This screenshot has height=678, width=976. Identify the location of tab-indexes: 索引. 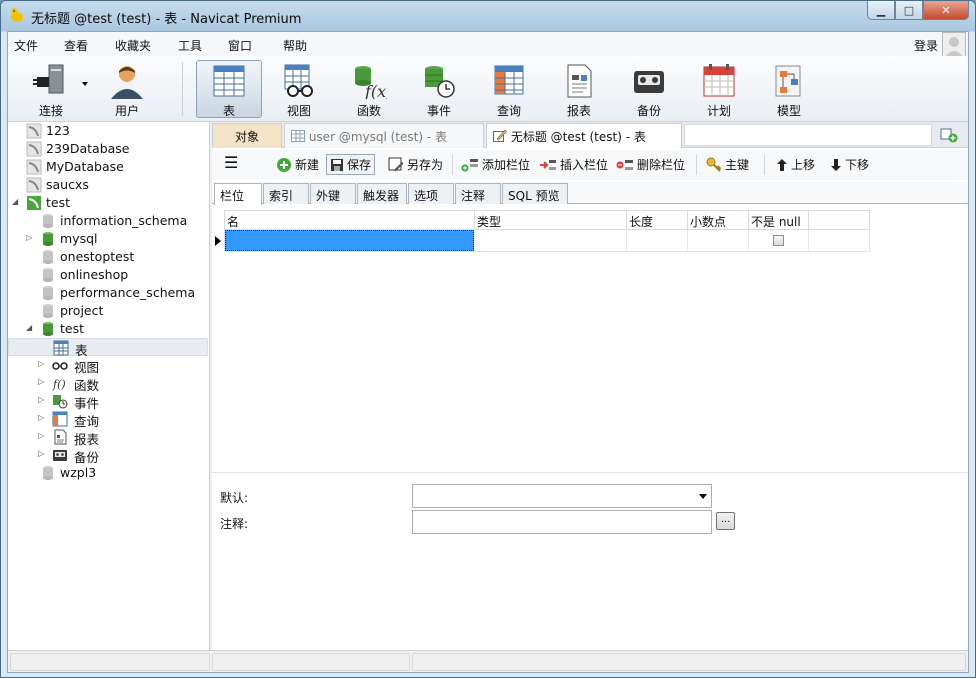
(286, 193).